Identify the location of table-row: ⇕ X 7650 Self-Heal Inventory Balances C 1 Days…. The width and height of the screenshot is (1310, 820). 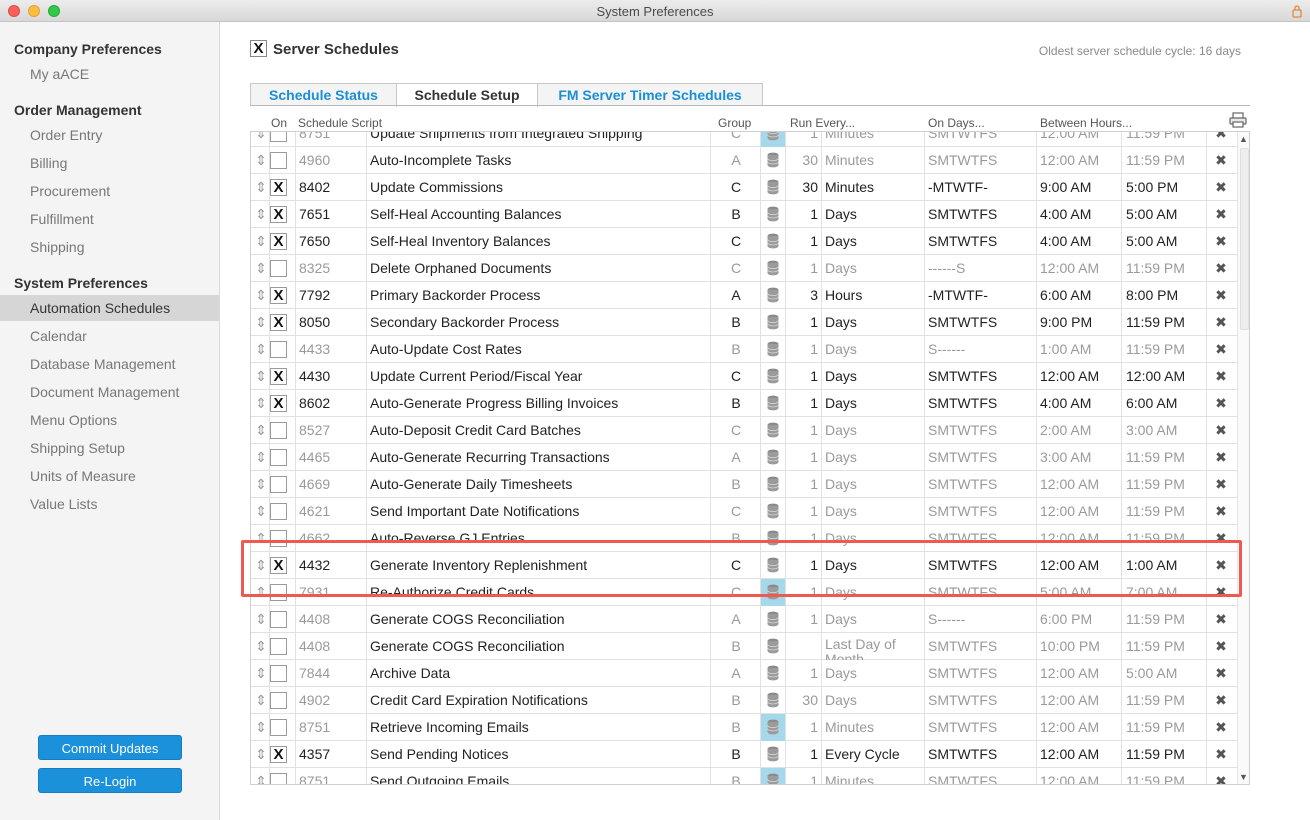
(744, 241).